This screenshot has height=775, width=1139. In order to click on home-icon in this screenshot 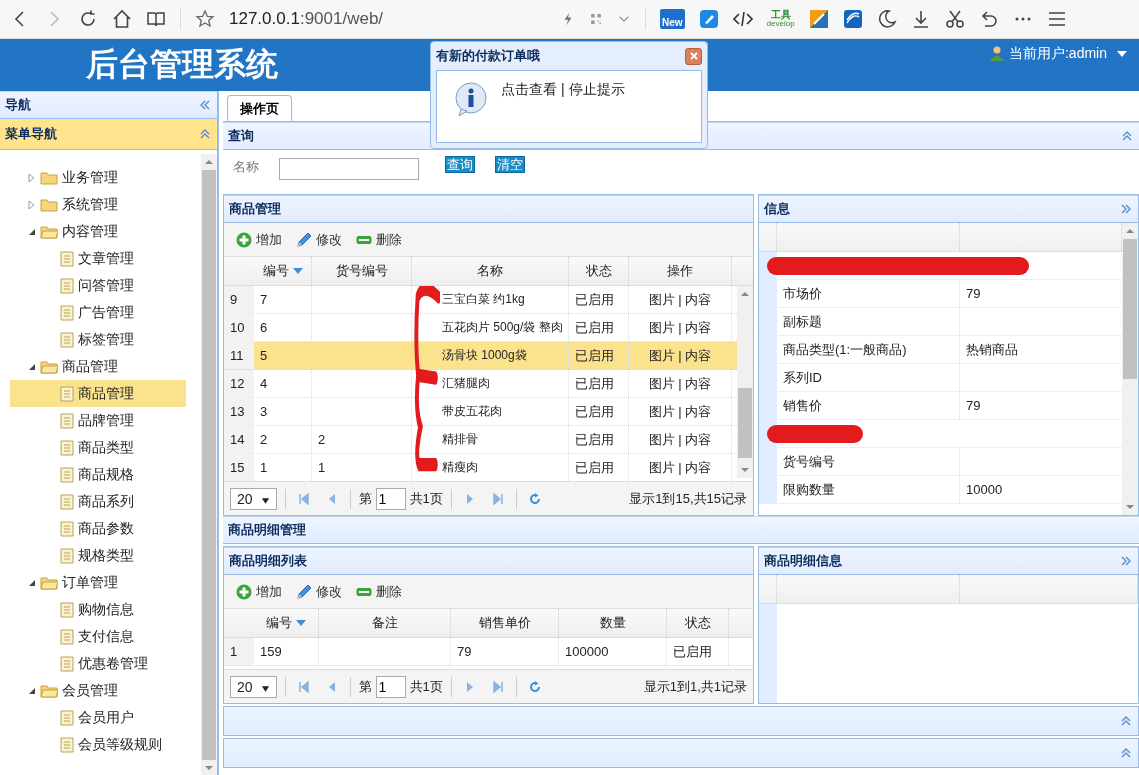, I will do `click(122, 19)`.